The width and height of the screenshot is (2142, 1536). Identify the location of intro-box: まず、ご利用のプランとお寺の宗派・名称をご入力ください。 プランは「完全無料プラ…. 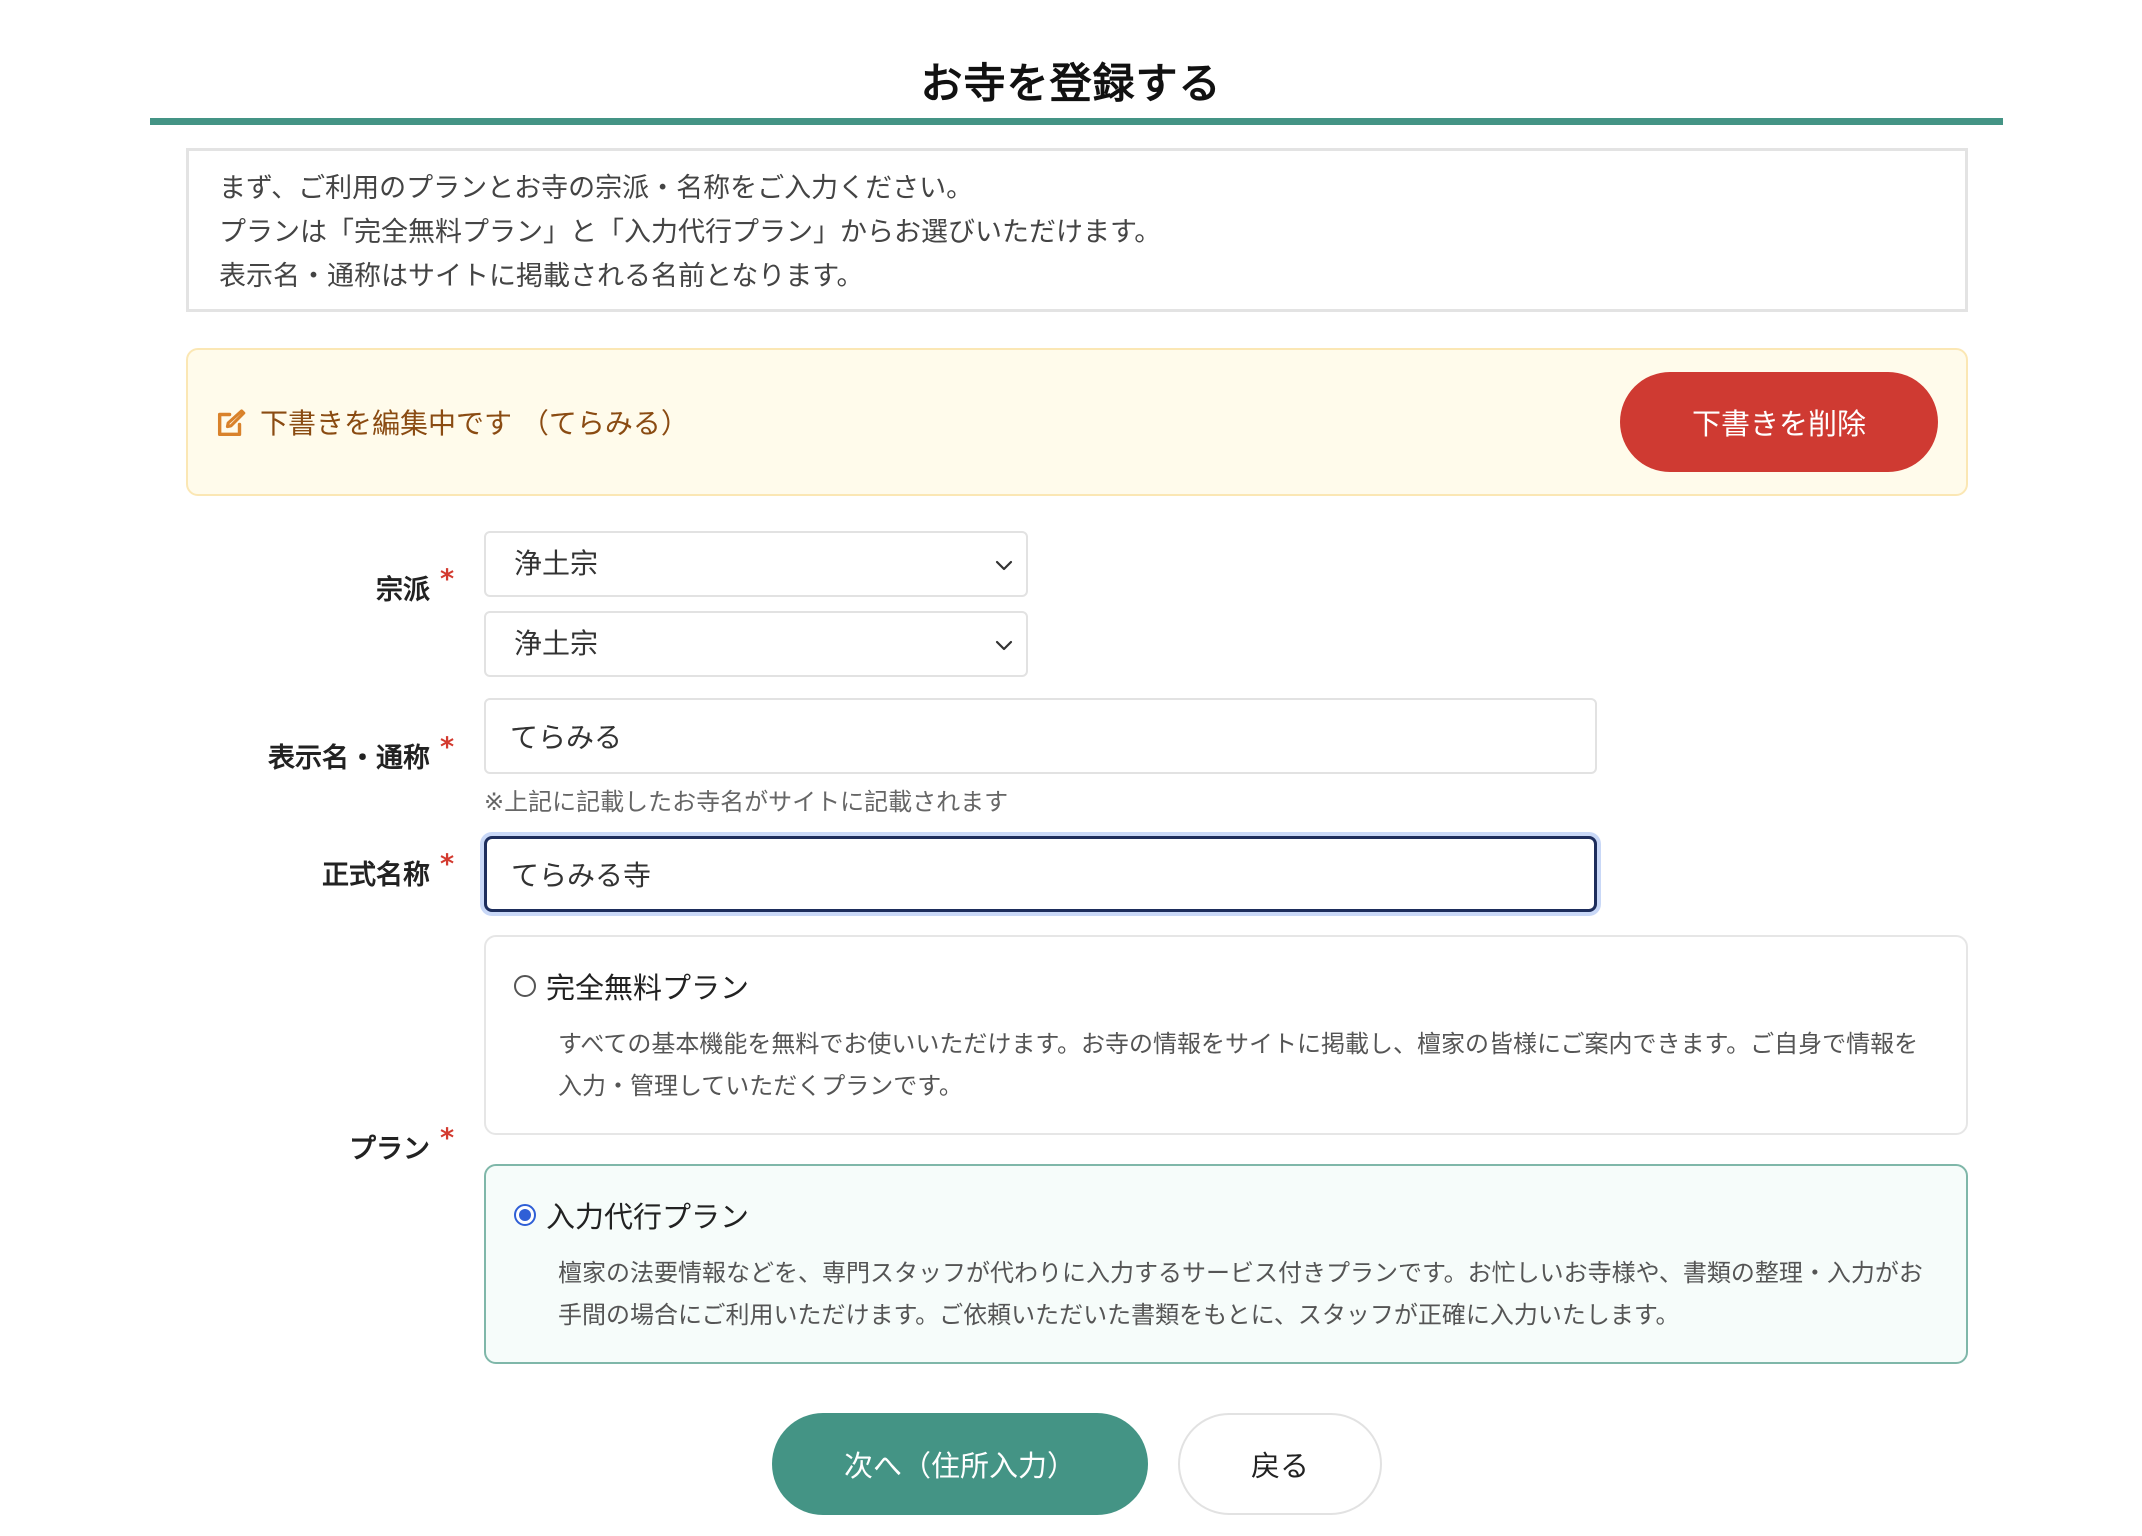
(1077, 230).